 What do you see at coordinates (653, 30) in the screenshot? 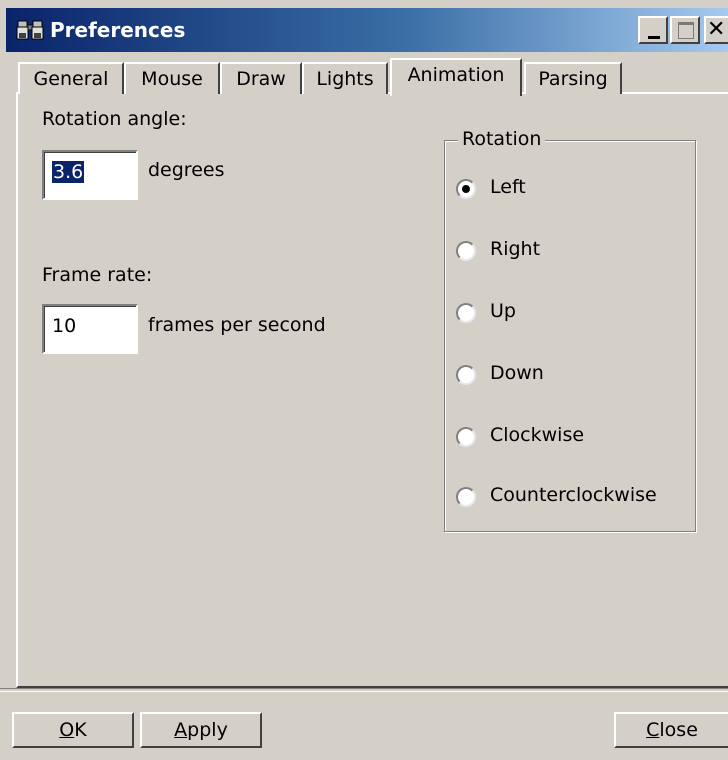
I see `minimize-button` at bounding box center [653, 30].